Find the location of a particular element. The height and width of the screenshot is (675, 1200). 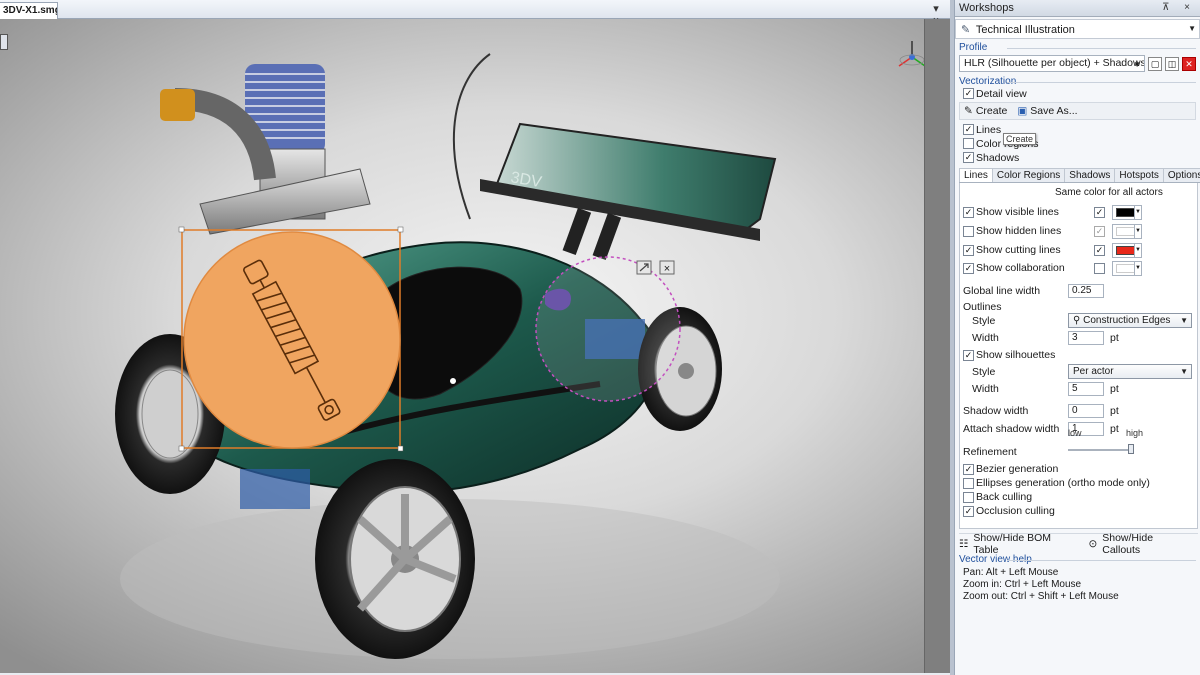

tab-hotspots: Hotspots is located at coordinates (1139, 175).